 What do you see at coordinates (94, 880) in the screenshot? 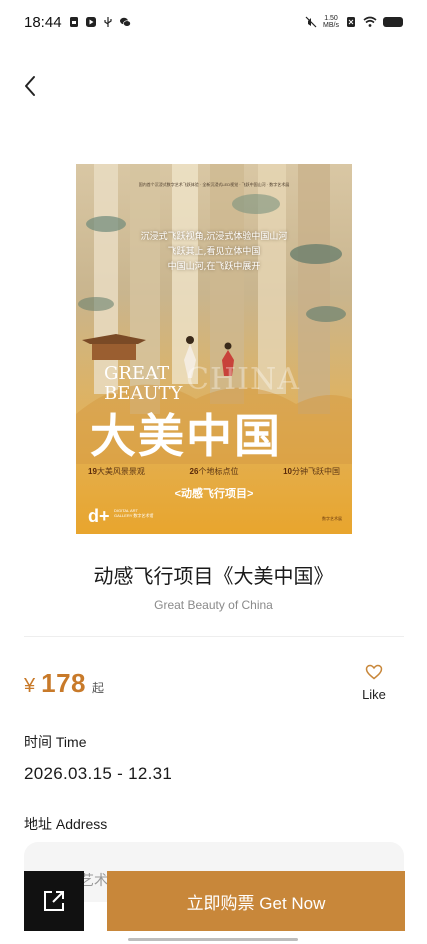
I see `address-value: 艺术` at bounding box center [94, 880].